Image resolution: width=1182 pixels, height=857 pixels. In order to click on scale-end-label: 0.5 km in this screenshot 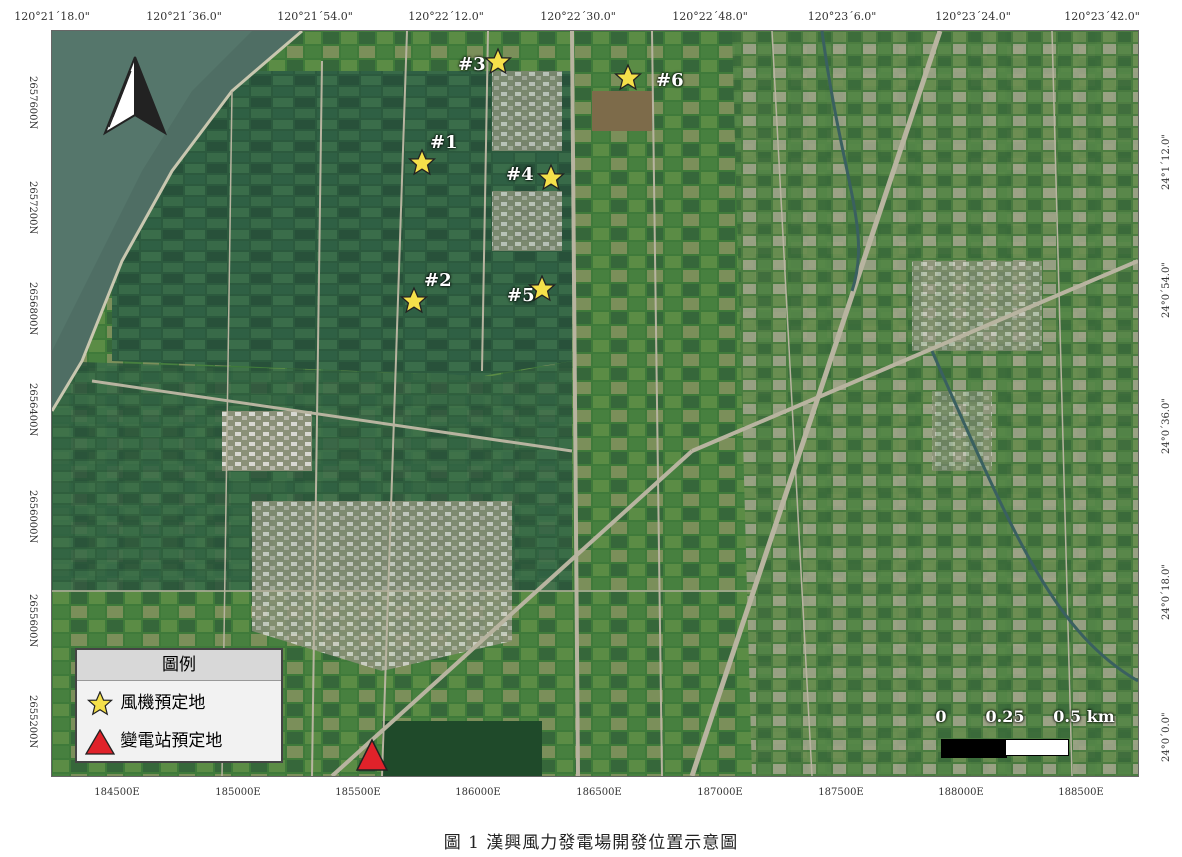, I will do `click(1084, 716)`.